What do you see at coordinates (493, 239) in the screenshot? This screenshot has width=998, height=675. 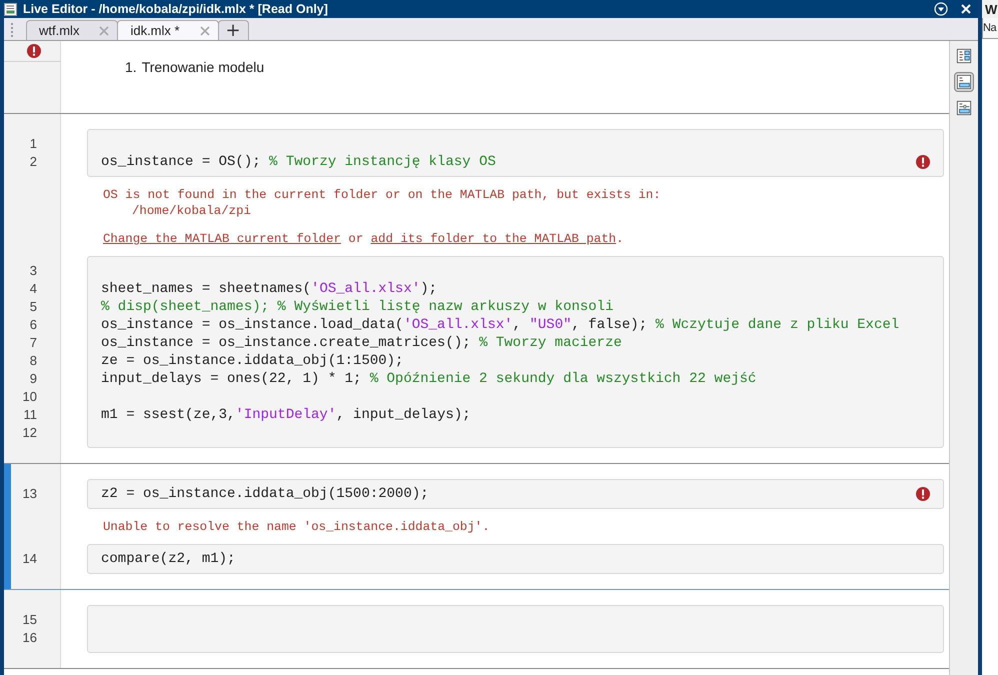 I see `message-link: add its folder to the MATLAB path` at bounding box center [493, 239].